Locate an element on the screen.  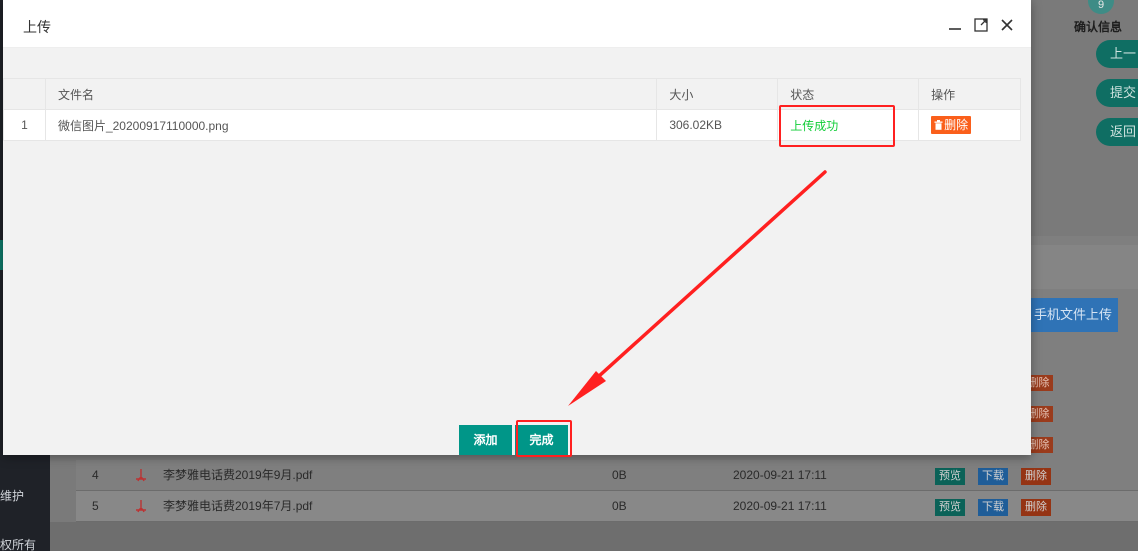
submit-button: 提交 is located at coordinates (1117, 93).